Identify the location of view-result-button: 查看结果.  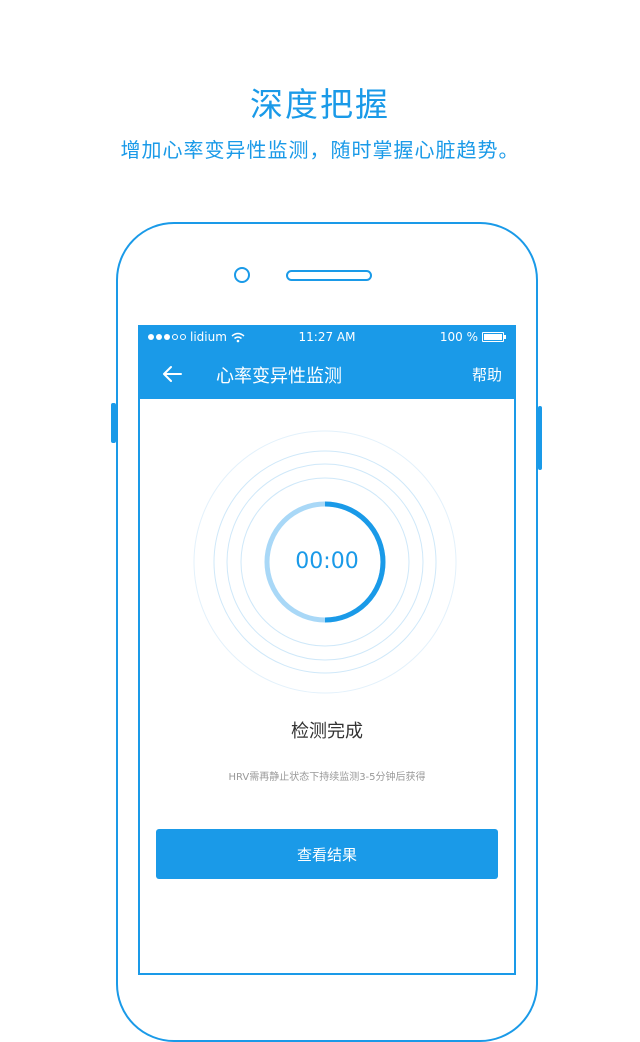
(327, 854).